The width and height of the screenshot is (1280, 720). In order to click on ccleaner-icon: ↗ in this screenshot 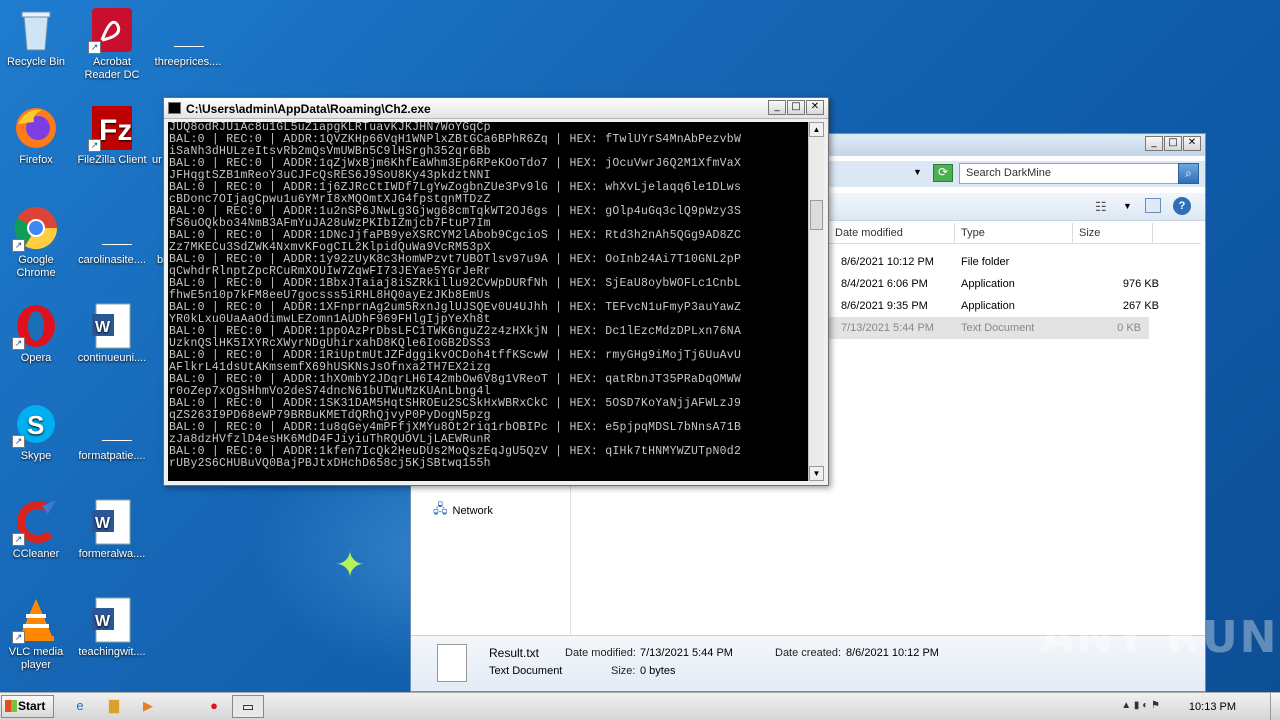, I will do `click(36, 522)`.